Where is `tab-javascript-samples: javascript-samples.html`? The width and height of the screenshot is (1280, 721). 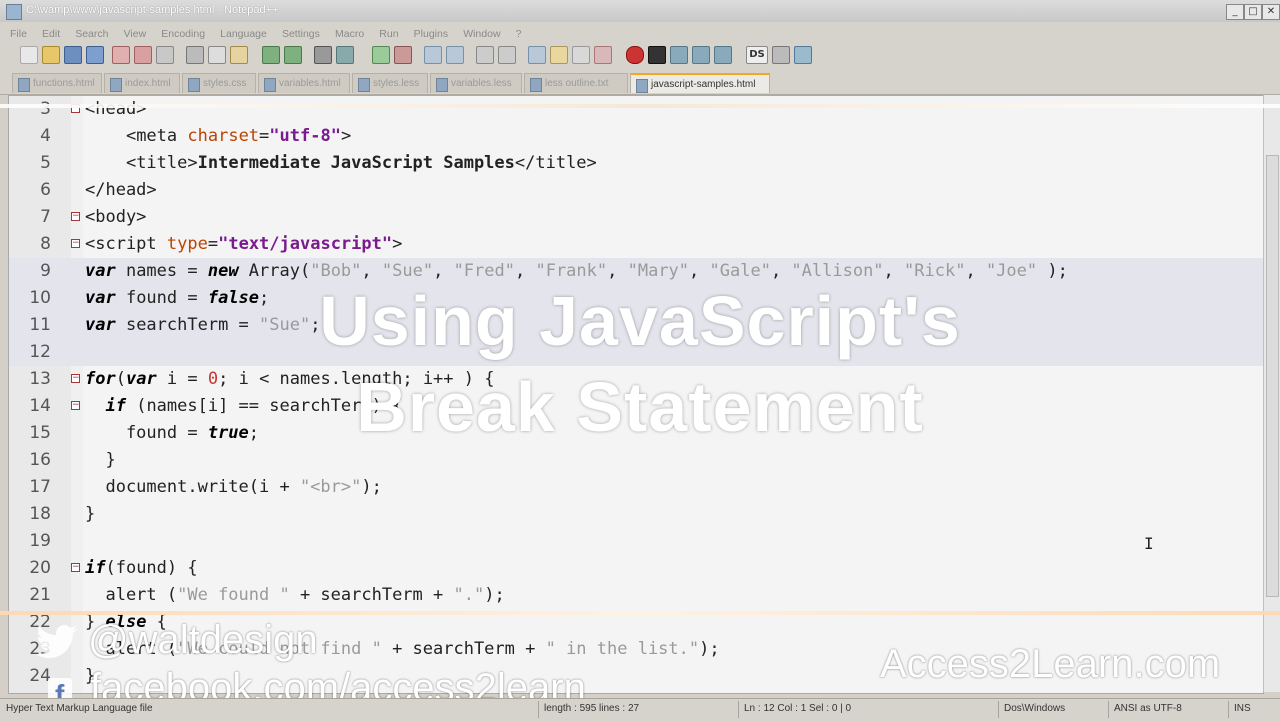 tab-javascript-samples: javascript-samples.html is located at coordinates (700, 83).